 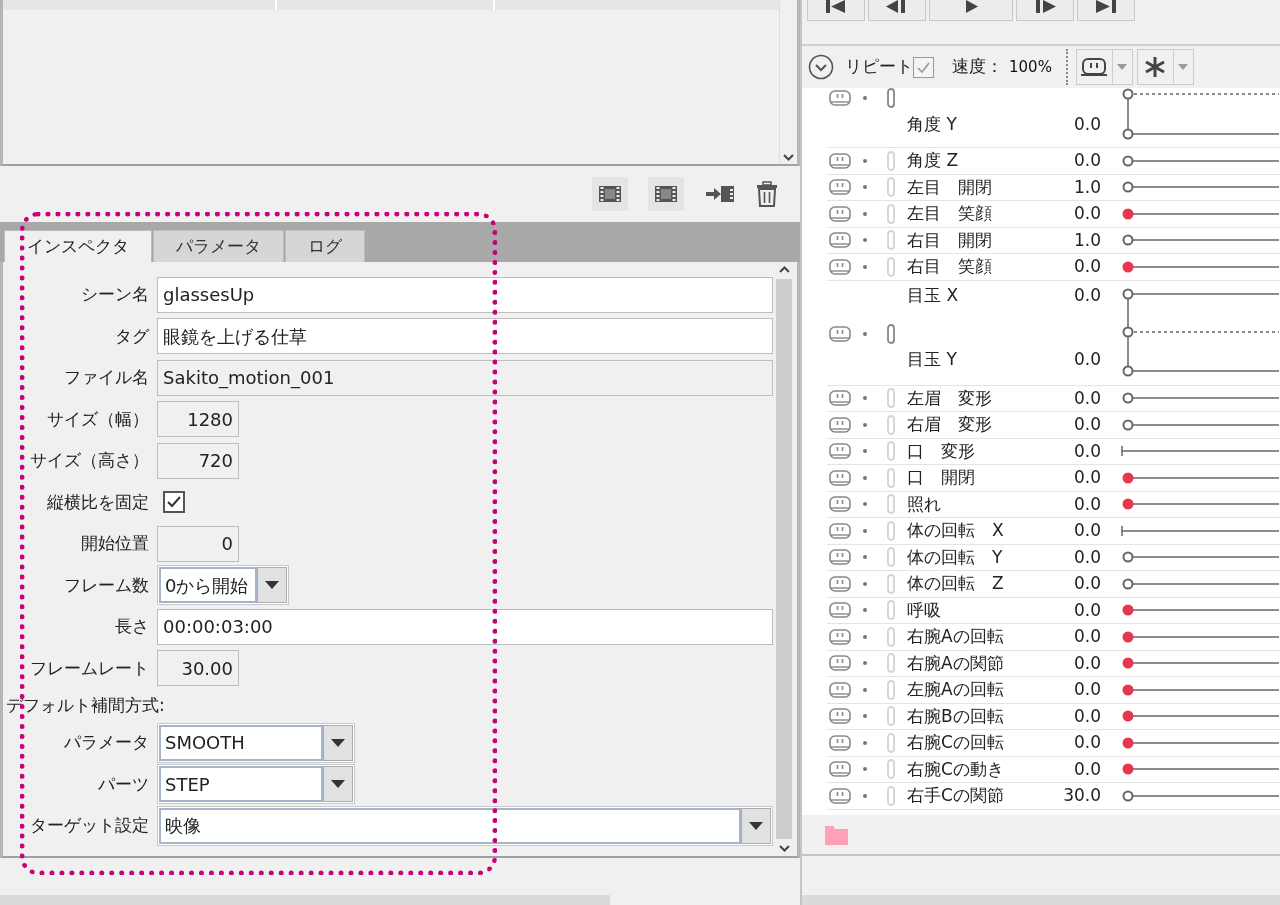 What do you see at coordinates (950, 266) in the screenshot?
I see `parameter-name: 右目 笑顔` at bounding box center [950, 266].